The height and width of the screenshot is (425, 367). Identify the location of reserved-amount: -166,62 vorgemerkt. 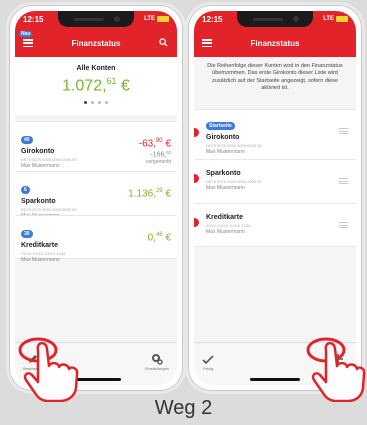
(158, 157).